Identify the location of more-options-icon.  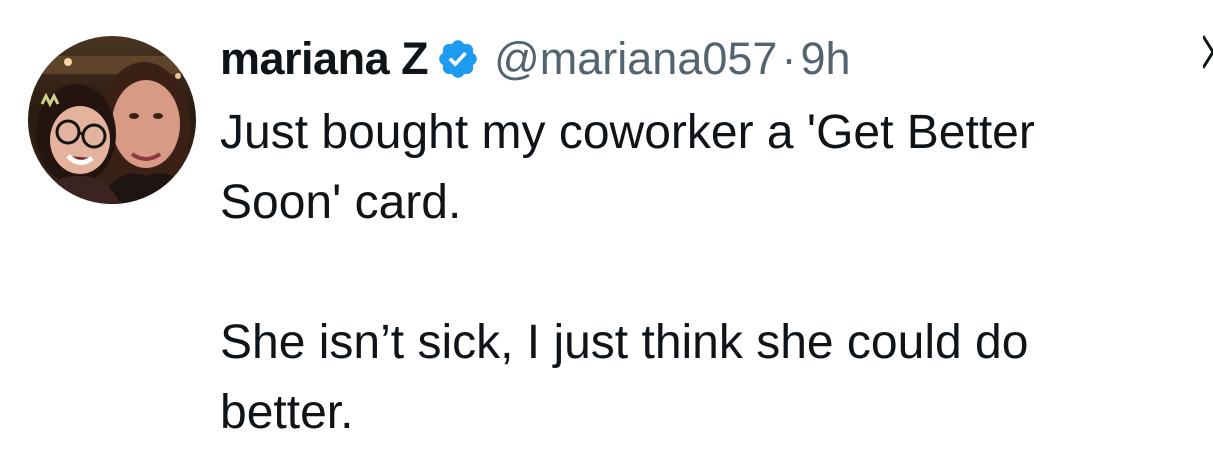
(1208, 60).